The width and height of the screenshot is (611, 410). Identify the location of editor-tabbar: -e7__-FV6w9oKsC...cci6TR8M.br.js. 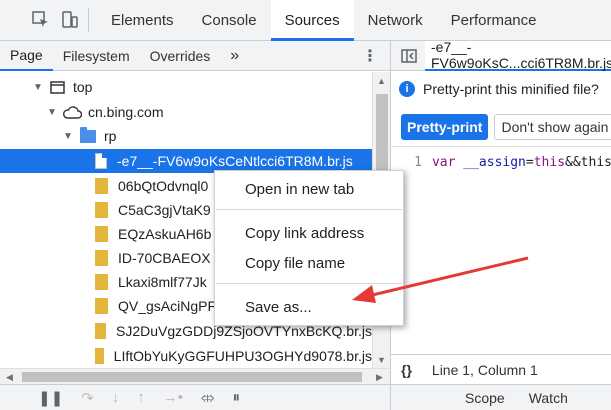
(501, 55).